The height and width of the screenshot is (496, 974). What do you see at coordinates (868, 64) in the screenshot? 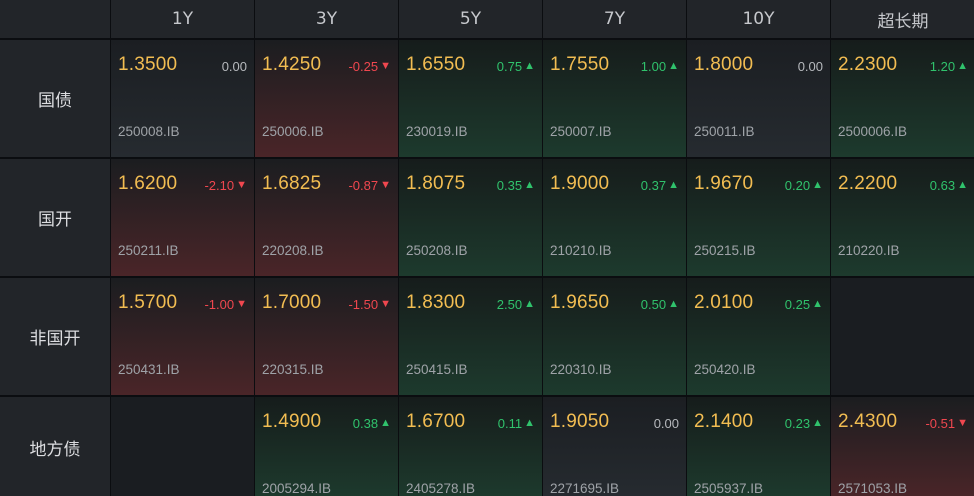
I see `yield-value: 2.2300` at bounding box center [868, 64].